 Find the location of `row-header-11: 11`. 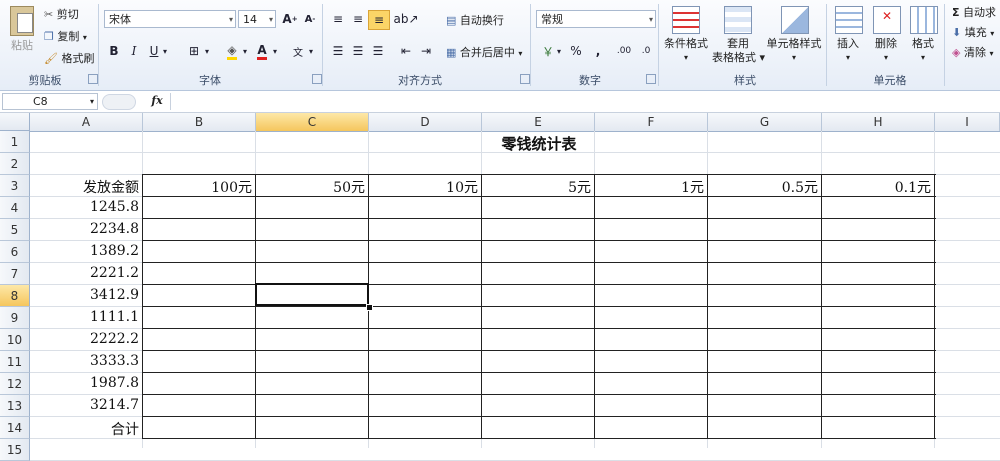

row-header-11: 11 is located at coordinates (15, 362).